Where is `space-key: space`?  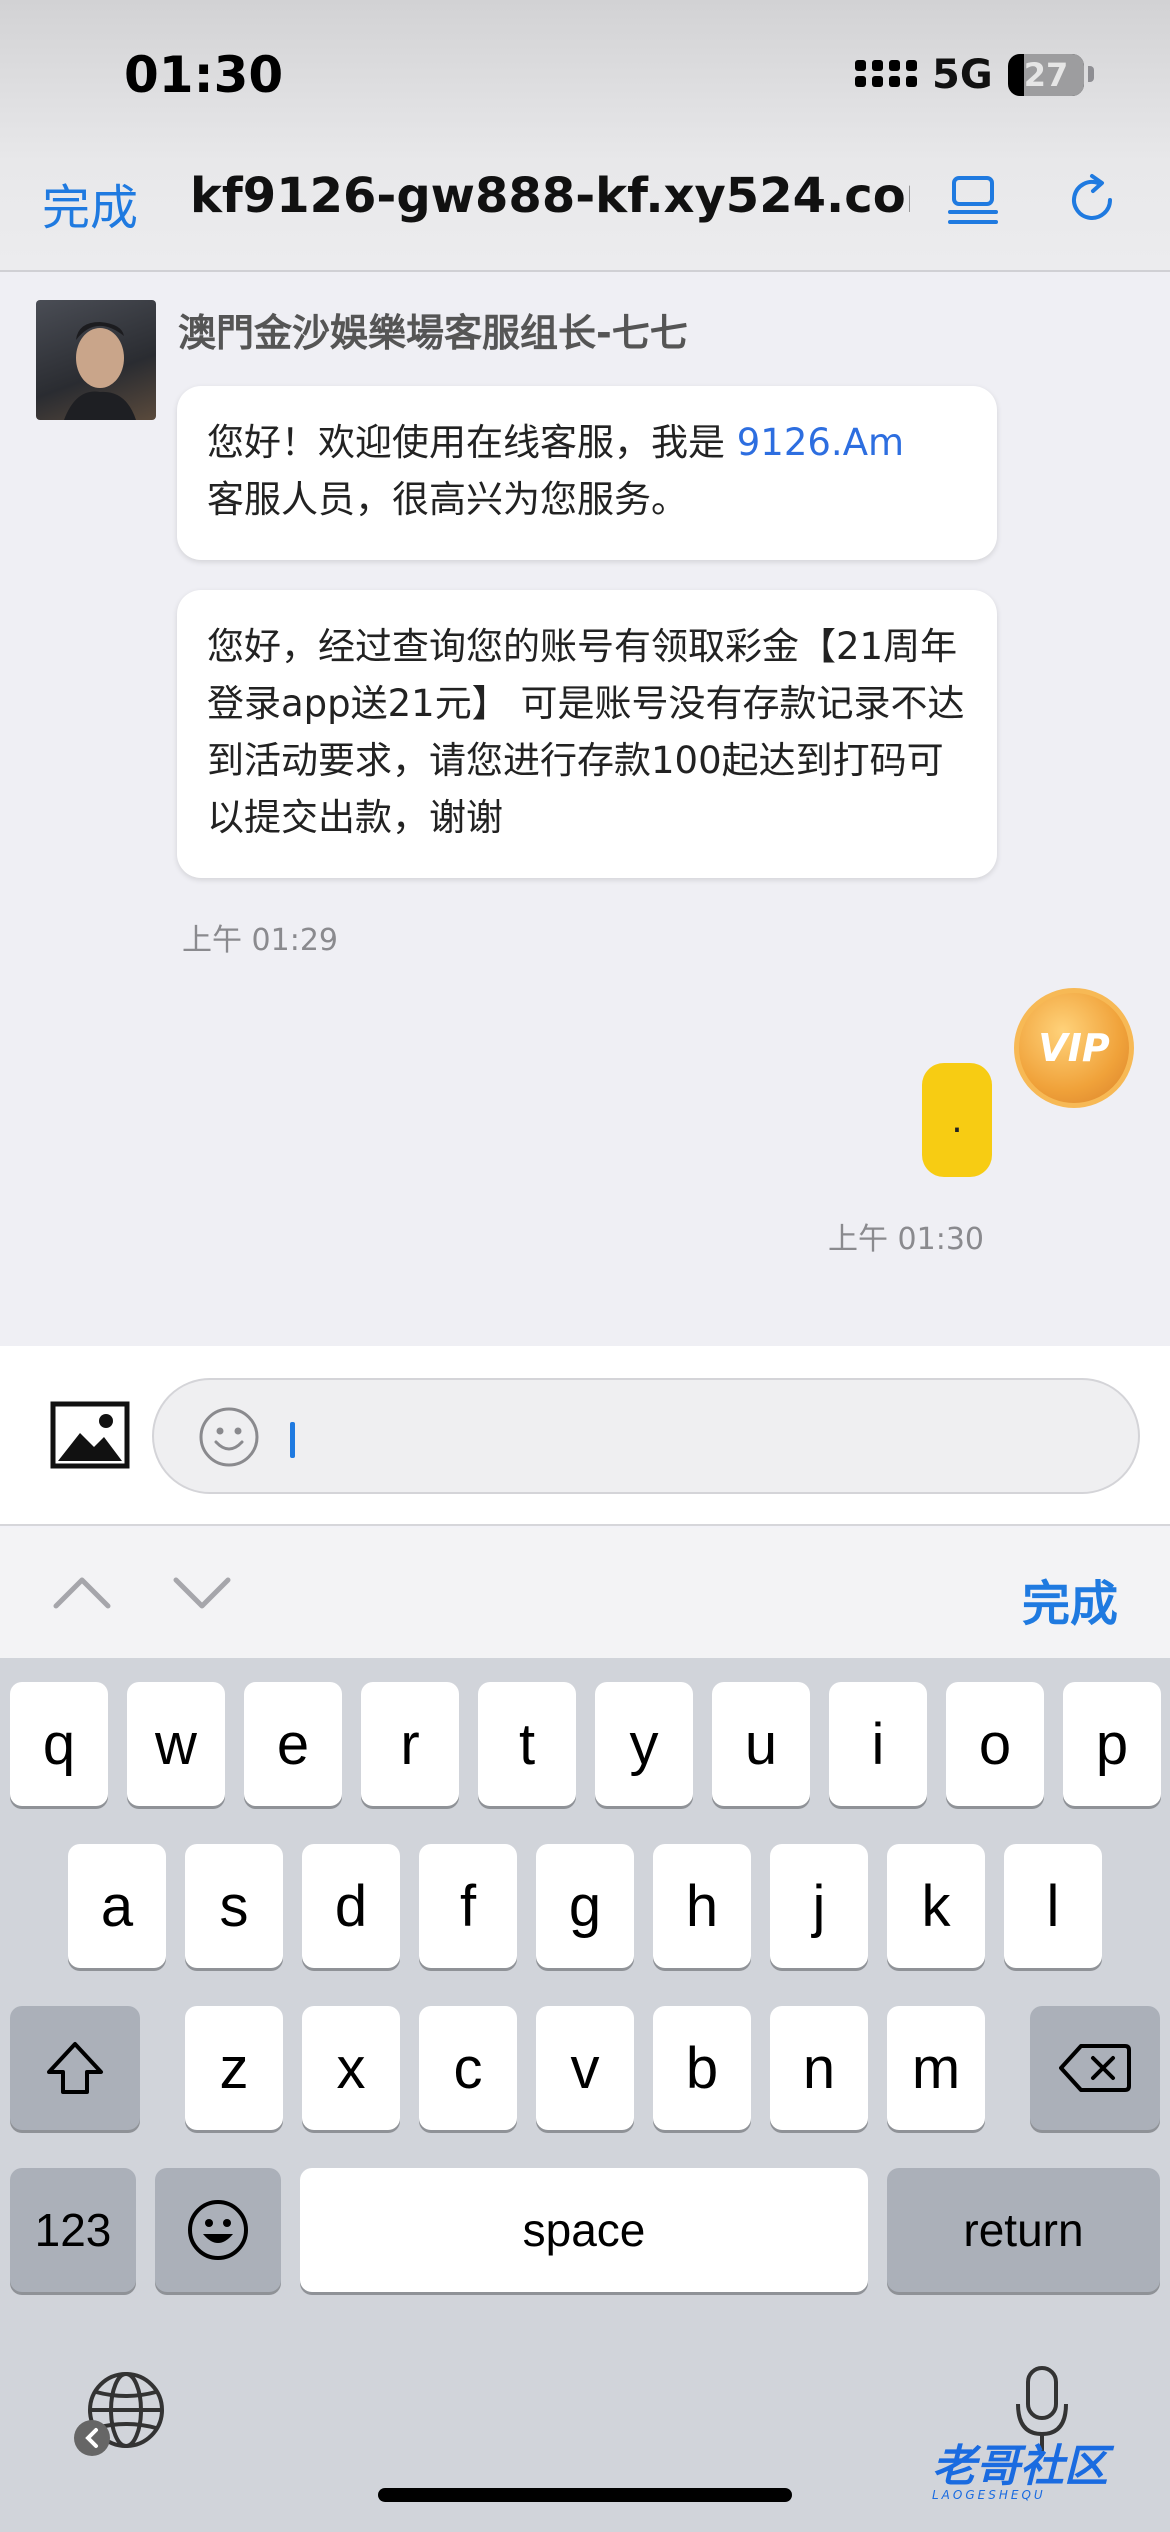 space-key: space is located at coordinates (584, 2230).